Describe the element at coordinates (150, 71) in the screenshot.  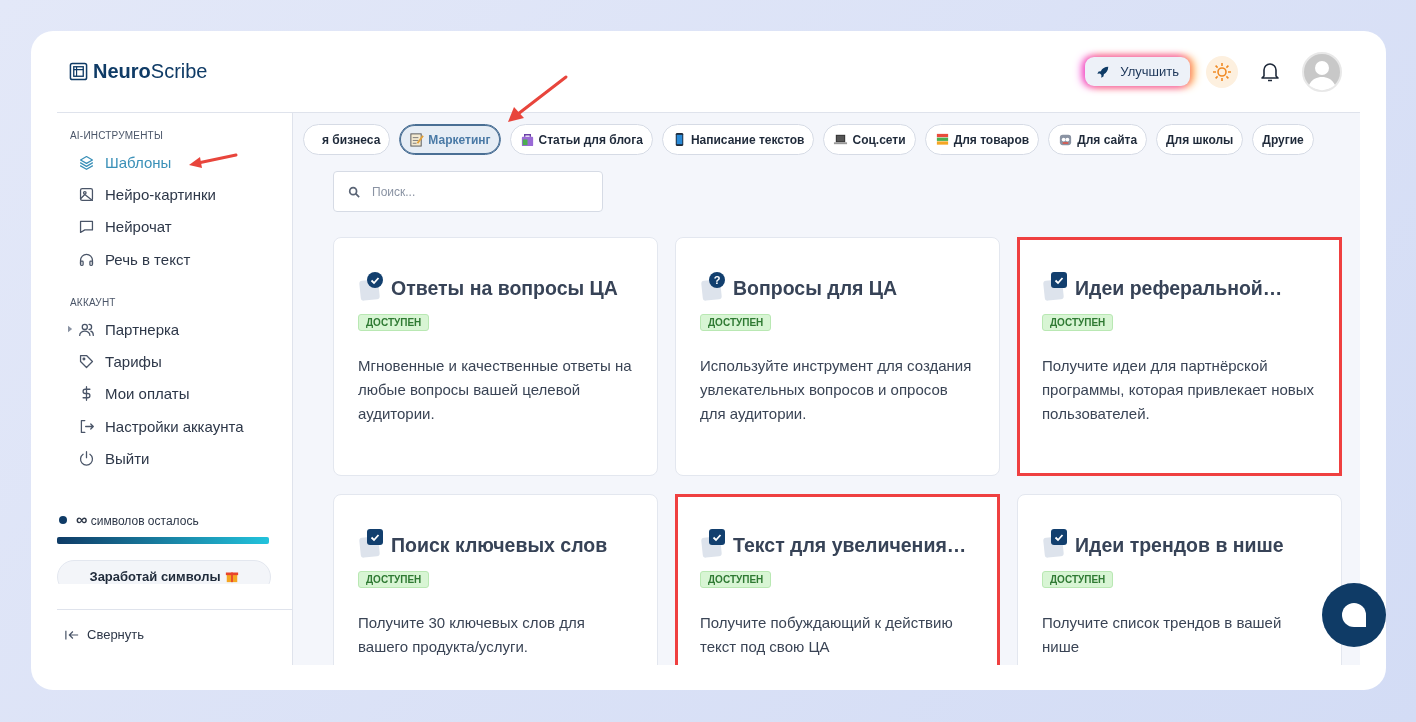
I see `logo-text: NeuroScribe` at that location.